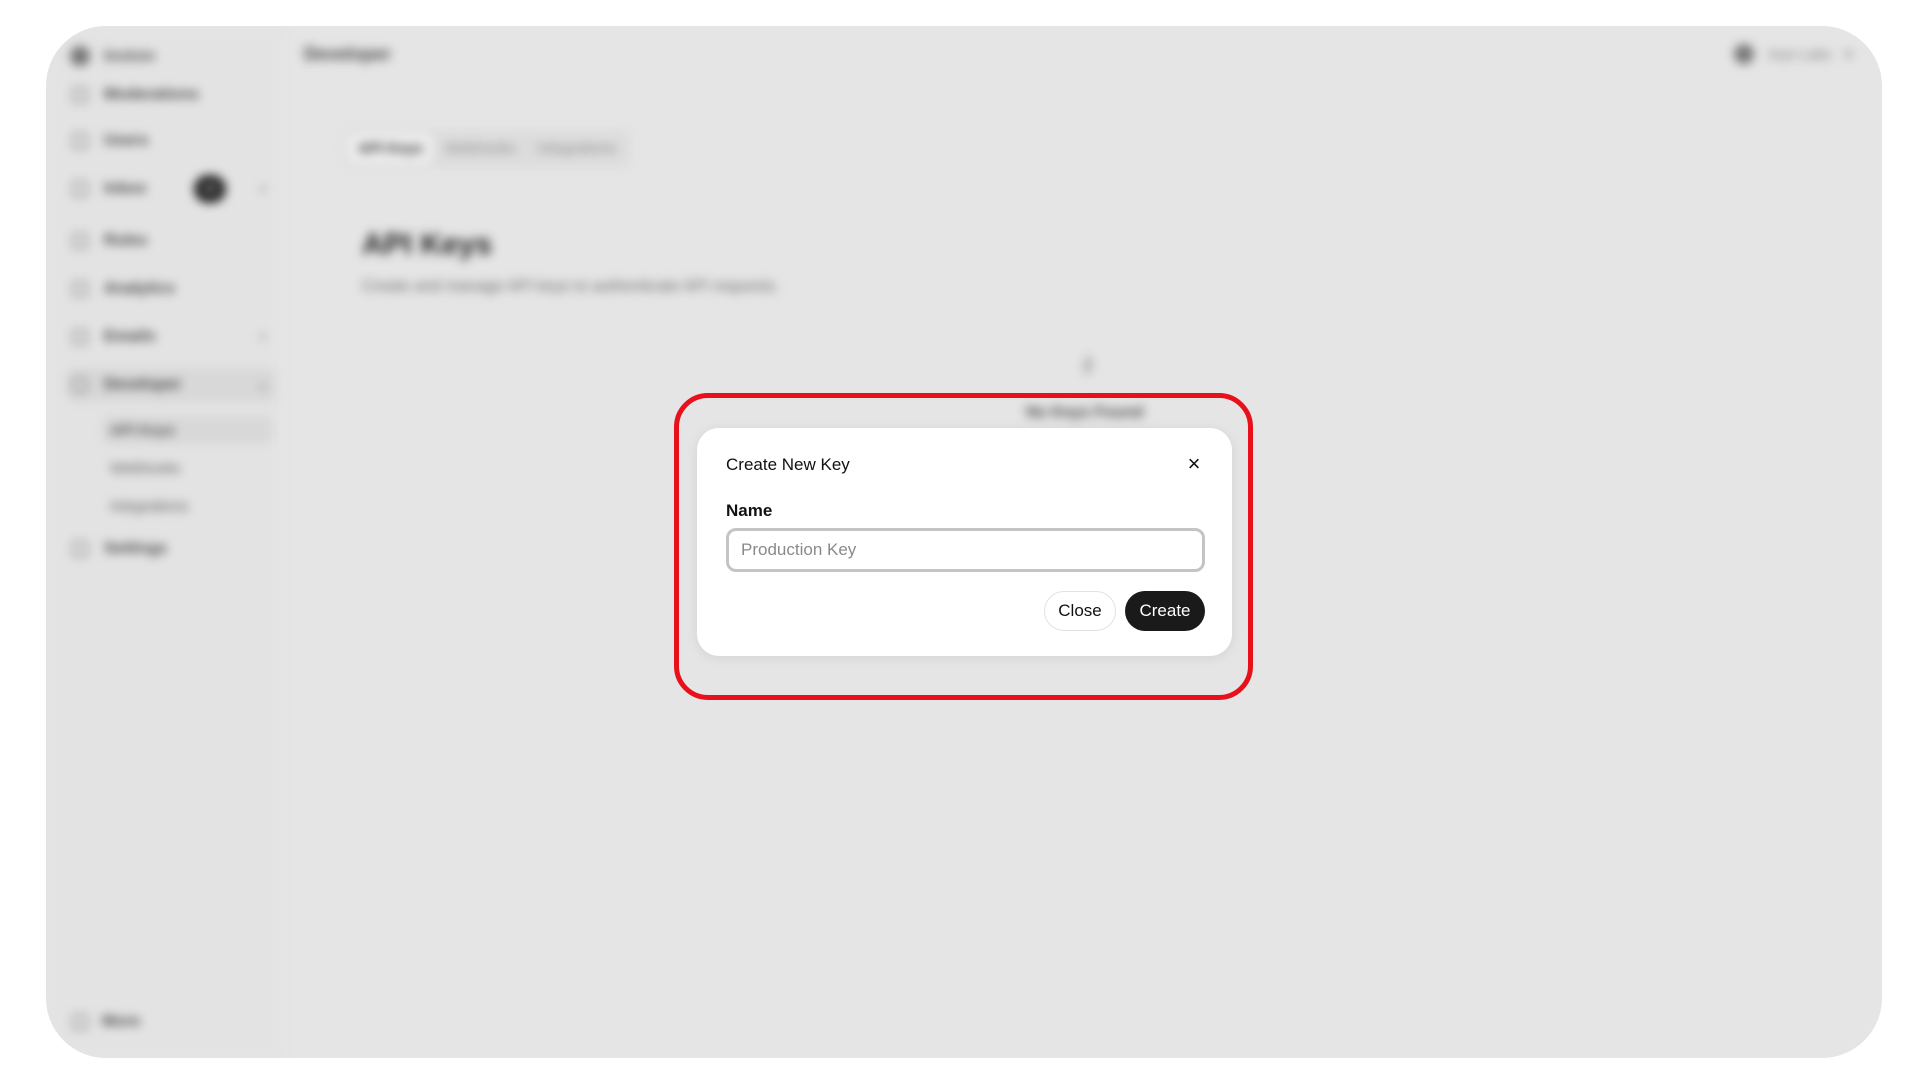 This screenshot has width=1920, height=1080. I want to click on chevron-up-icon: ▴, so click(262, 385).